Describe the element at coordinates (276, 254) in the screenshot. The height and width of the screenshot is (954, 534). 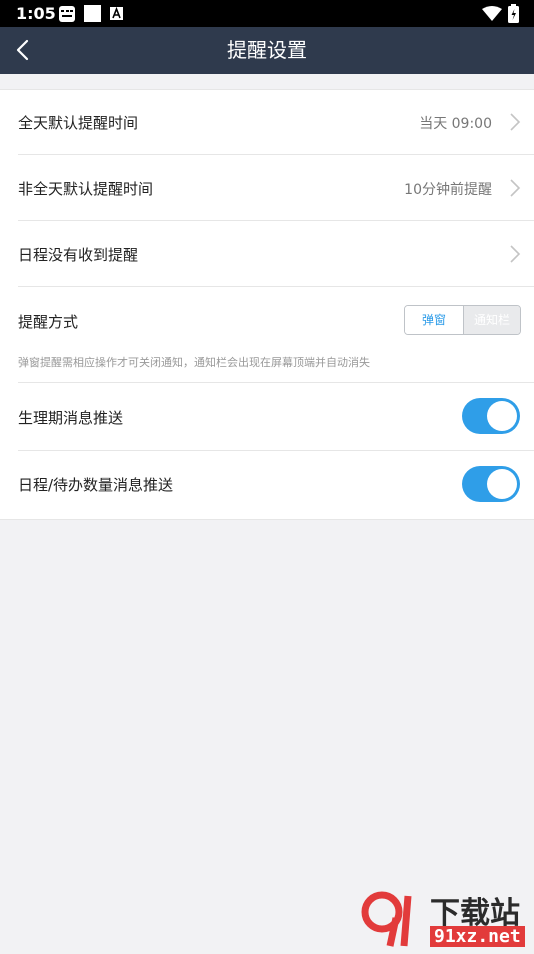
I see `setting-row-no-reminder-received: 日程没有收到提醒` at that location.